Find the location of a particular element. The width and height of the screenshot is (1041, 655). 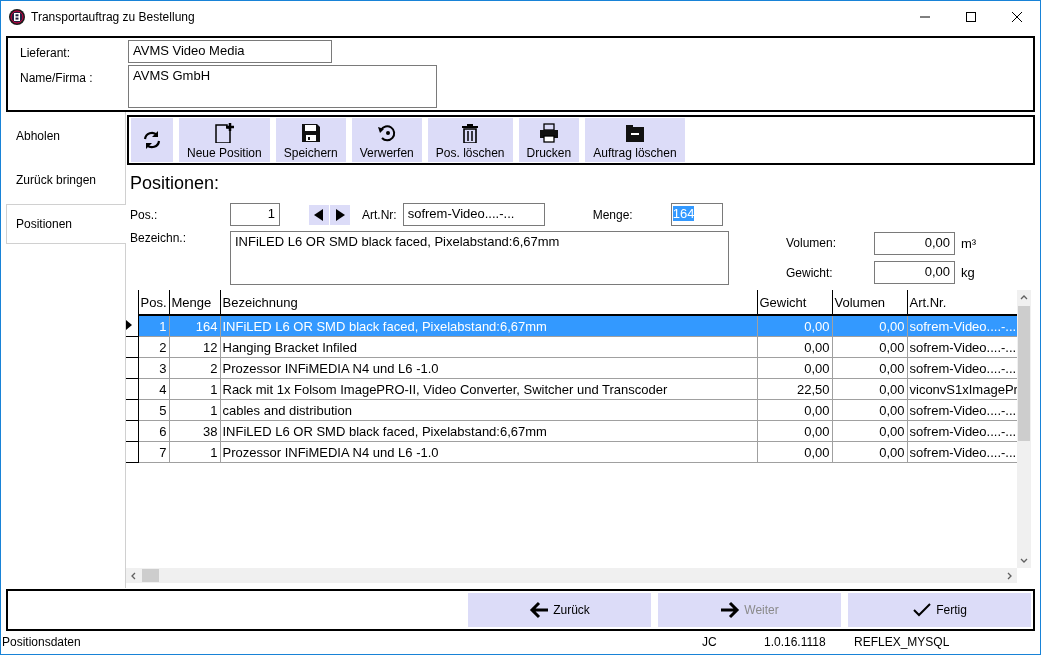

toolbar-button: Verwerfen is located at coordinates (386, 140).